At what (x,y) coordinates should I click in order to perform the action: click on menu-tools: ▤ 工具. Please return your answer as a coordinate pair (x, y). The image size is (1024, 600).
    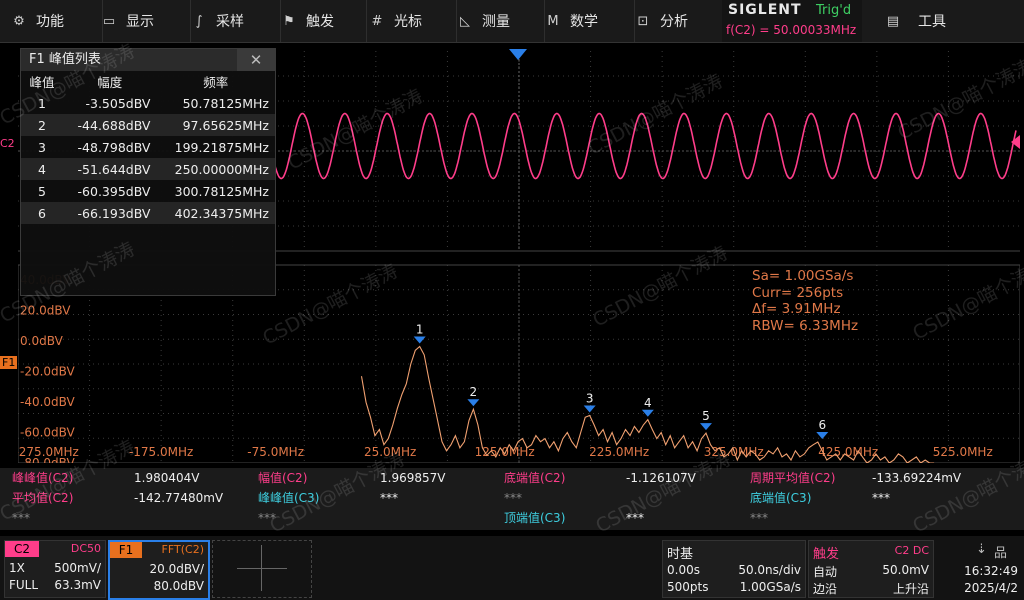
    Looking at the image, I should click on (943, 21).